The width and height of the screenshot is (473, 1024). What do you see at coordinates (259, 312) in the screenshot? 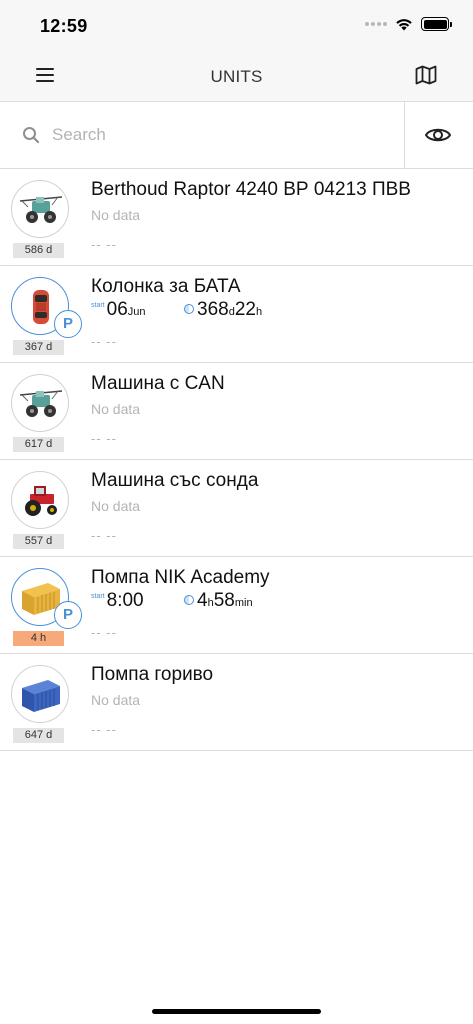
I see `duration-unit-2: h` at bounding box center [259, 312].